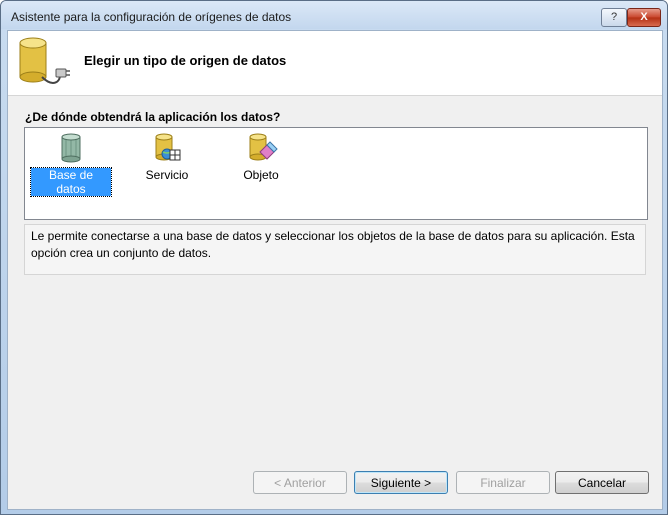  What do you see at coordinates (401, 482) in the screenshot?
I see `next-button: Siguiente >` at bounding box center [401, 482].